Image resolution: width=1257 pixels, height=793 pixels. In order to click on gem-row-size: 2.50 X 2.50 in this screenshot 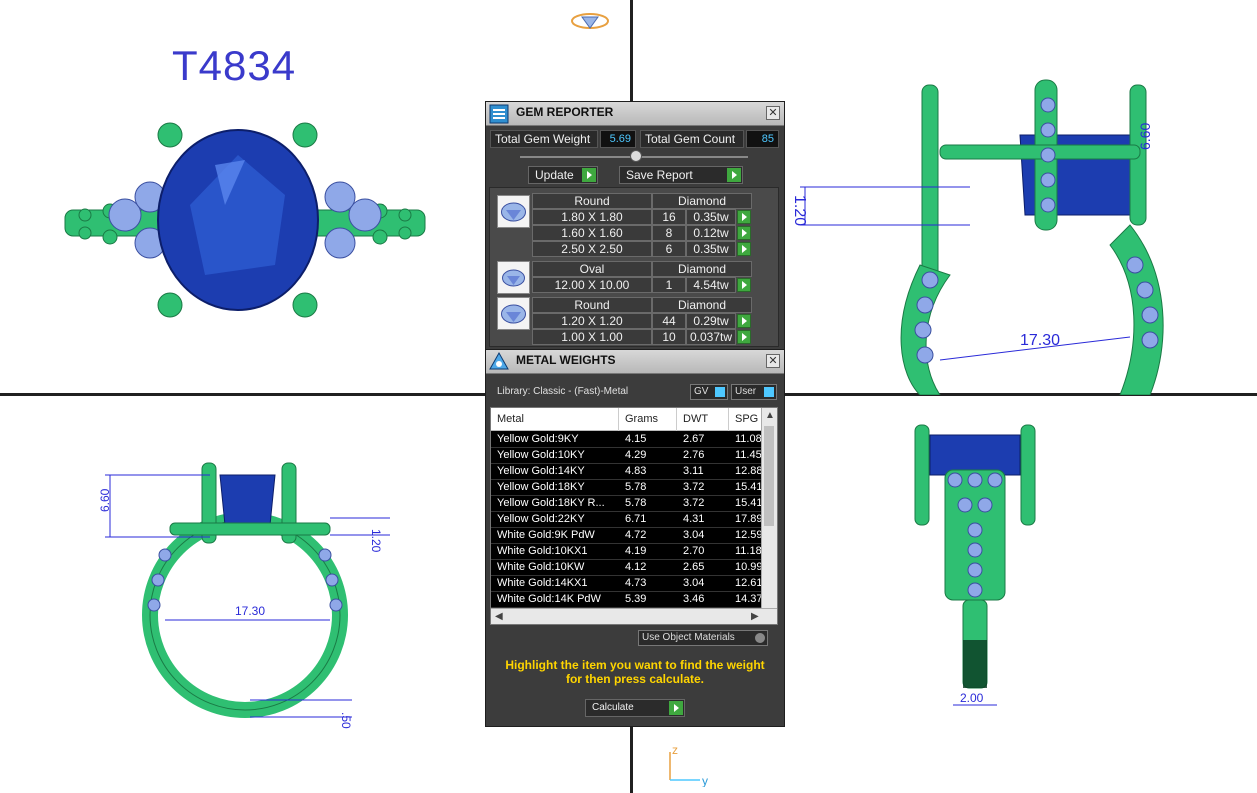, I will do `click(592, 249)`.